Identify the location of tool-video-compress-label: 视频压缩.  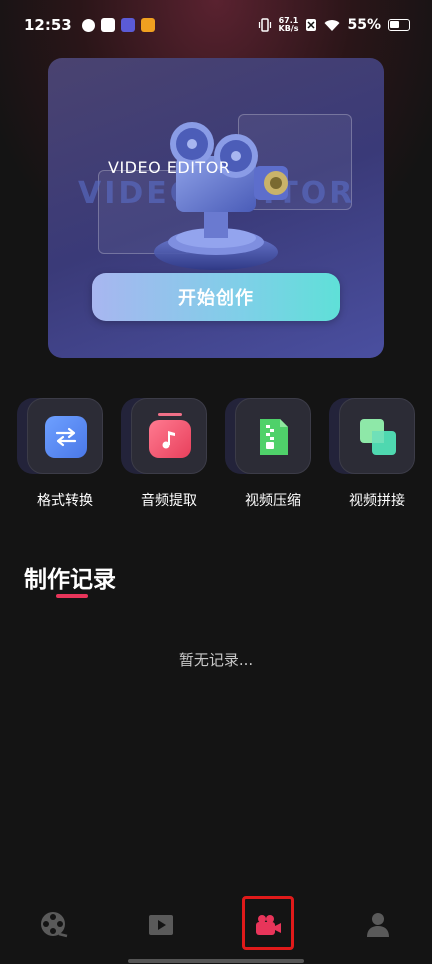
(273, 501).